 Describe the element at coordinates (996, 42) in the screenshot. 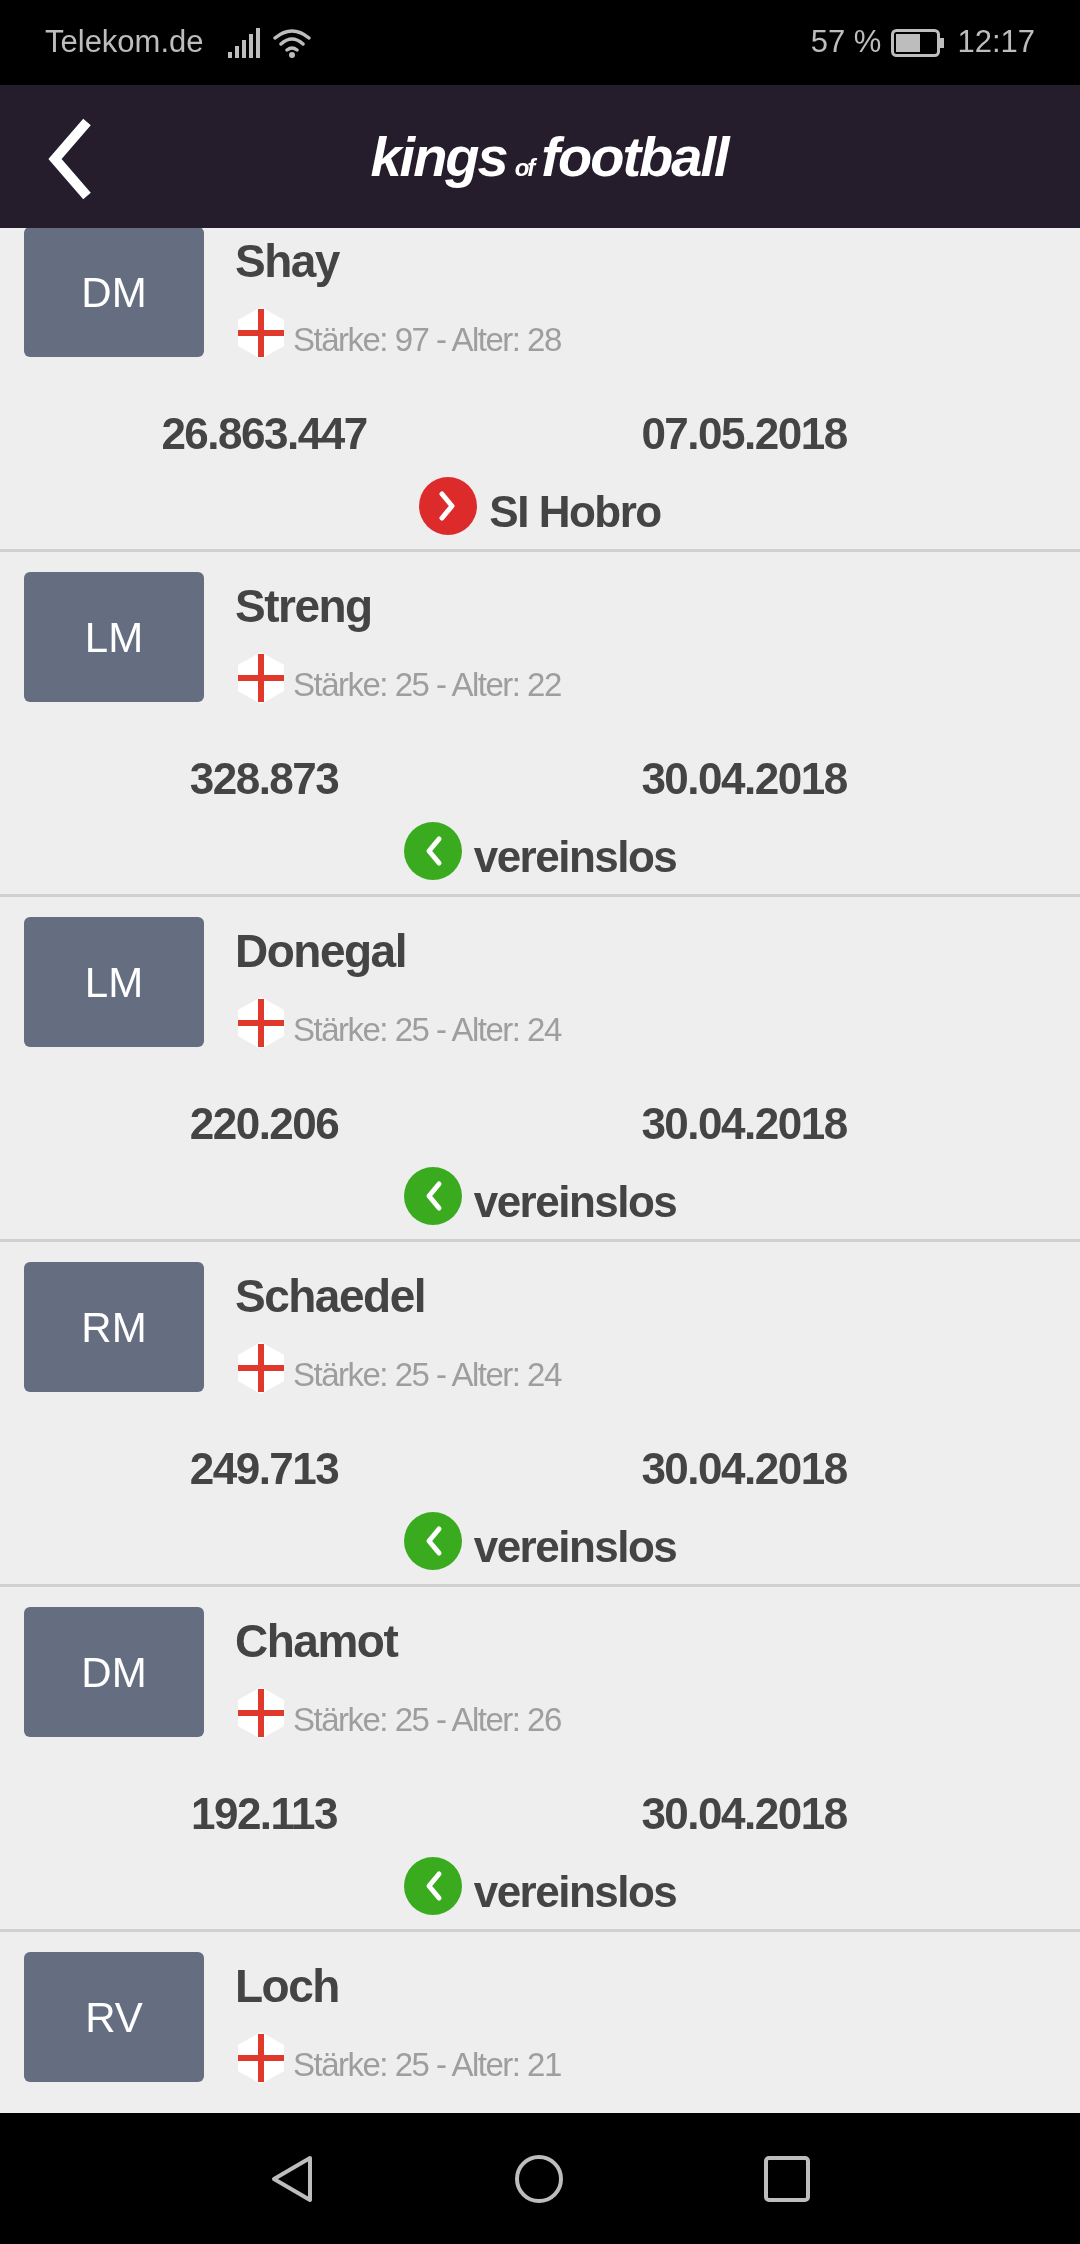

I see `clock: 12:17` at that location.